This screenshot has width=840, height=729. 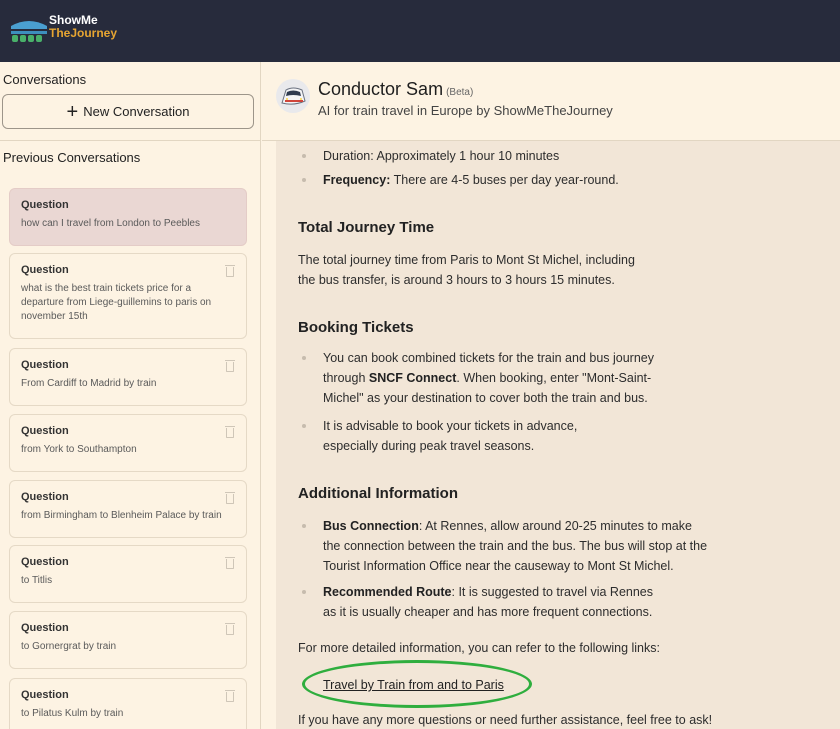 I want to click on sidebar-divider, so click(x=130, y=140).